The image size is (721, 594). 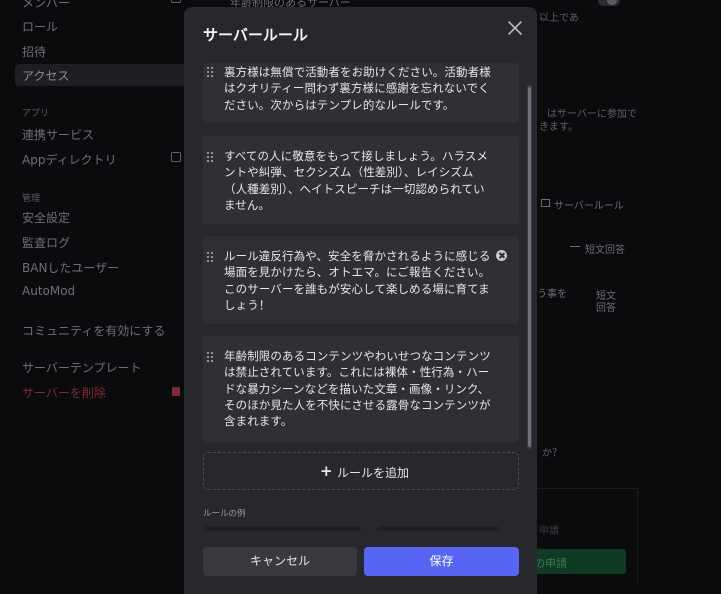 What do you see at coordinates (70, 267) in the screenshot?
I see `sidebar-item-bans: BANしたユーザー` at bounding box center [70, 267].